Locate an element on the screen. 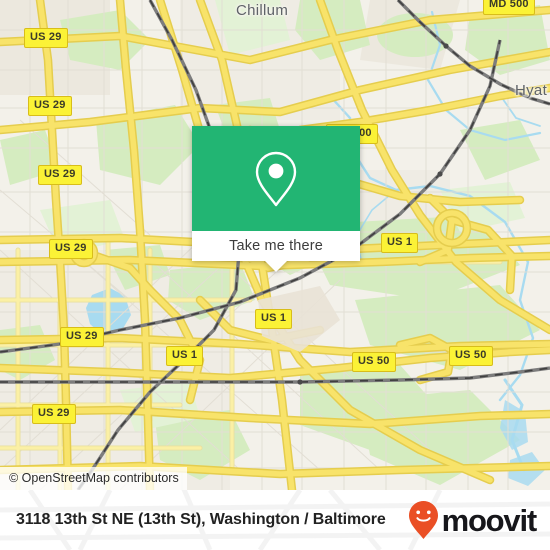 Image resolution: width=550 pixels, height=550 pixels. moovit-wordmark: moovit is located at coordinates (489, 520).